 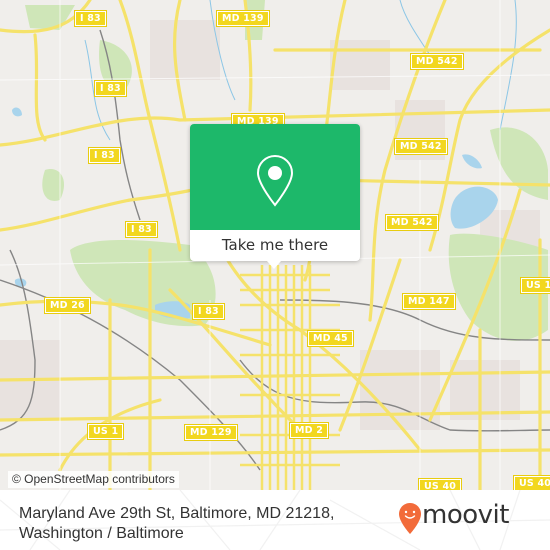 I want to click on road-shield-md45: MD 45, so click(x=330, y=338).